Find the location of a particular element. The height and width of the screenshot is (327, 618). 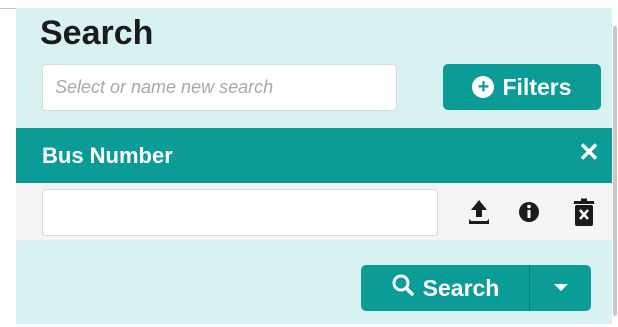

saved-search-input is located at coordinates (219, 87).